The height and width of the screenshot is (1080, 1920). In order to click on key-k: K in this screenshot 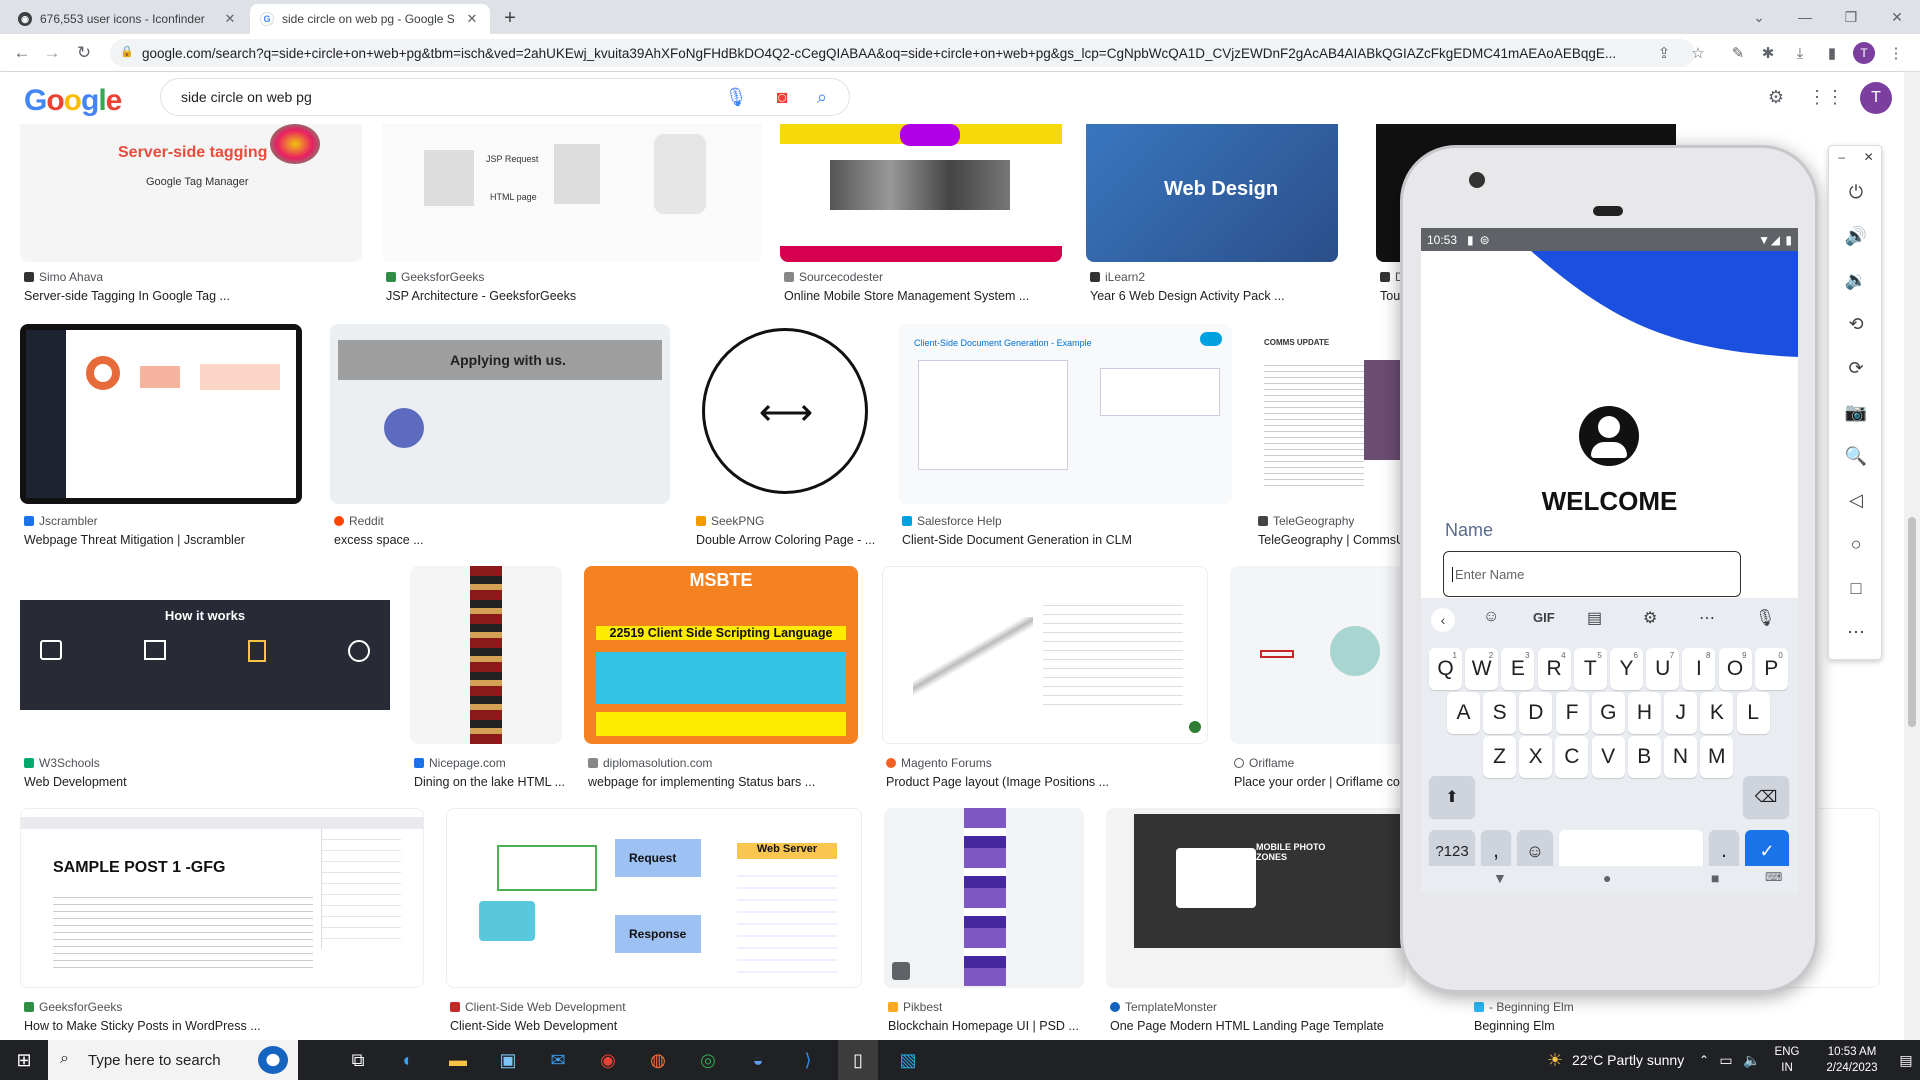, I will do `click(1717, 713)`.